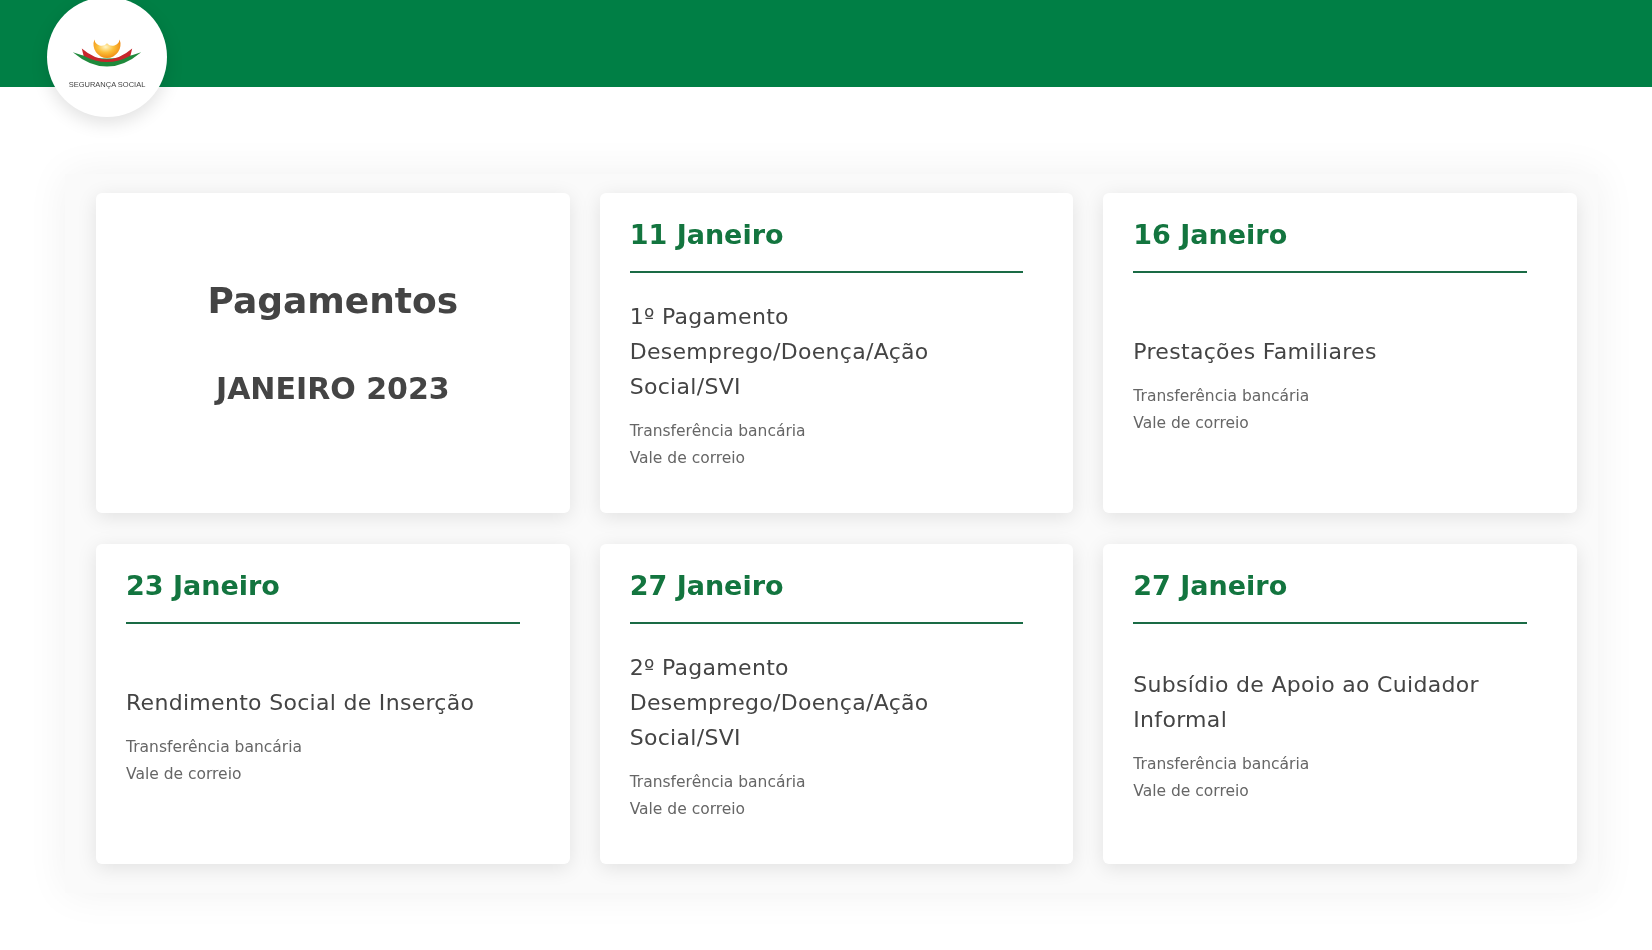  What do you see at coordinates (333, 388) in the screenshot?
I see `month-title: JANEIRO 2023` at bounding box center [333, 388].